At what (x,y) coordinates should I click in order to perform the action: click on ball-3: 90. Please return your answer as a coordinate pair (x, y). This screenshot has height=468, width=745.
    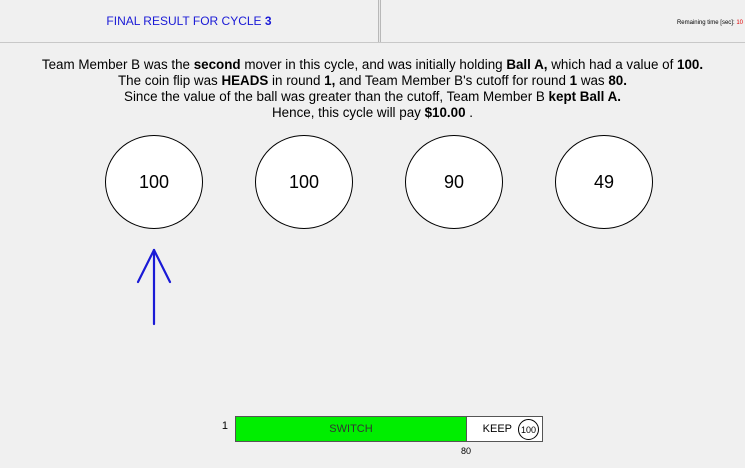
    Looking at the image, I should click on (454, 182).